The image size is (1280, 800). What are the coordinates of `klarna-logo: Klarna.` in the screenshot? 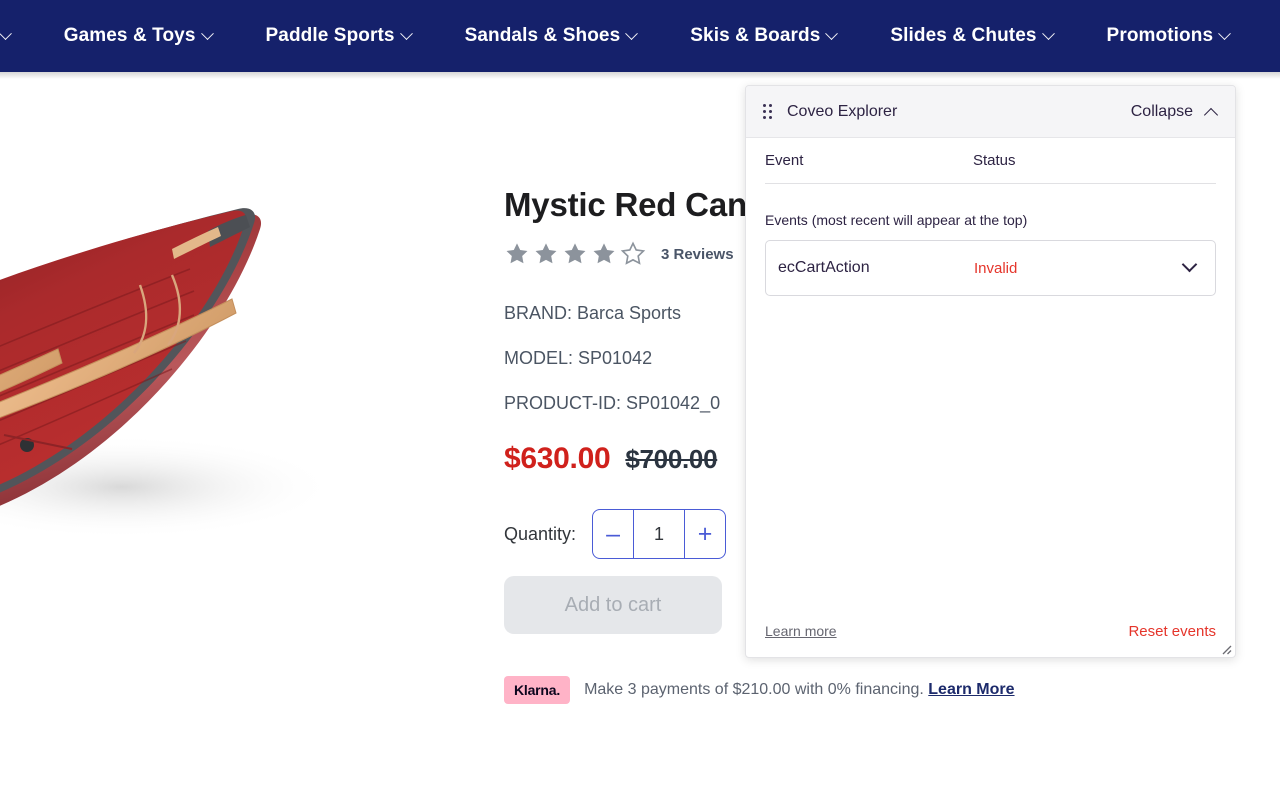 It's located at (537, 690).